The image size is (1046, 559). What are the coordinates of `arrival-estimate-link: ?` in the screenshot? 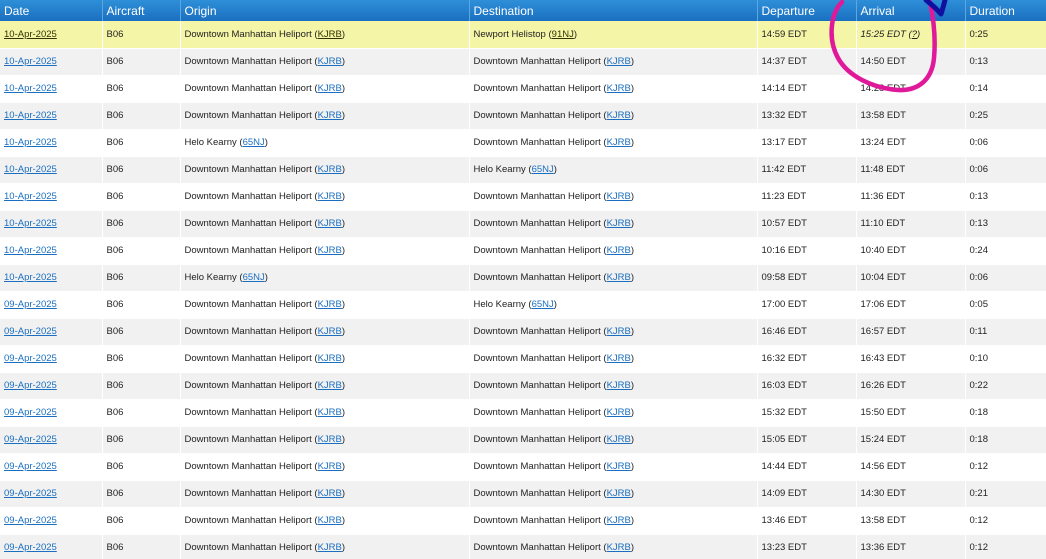 It's located at (914, 34).